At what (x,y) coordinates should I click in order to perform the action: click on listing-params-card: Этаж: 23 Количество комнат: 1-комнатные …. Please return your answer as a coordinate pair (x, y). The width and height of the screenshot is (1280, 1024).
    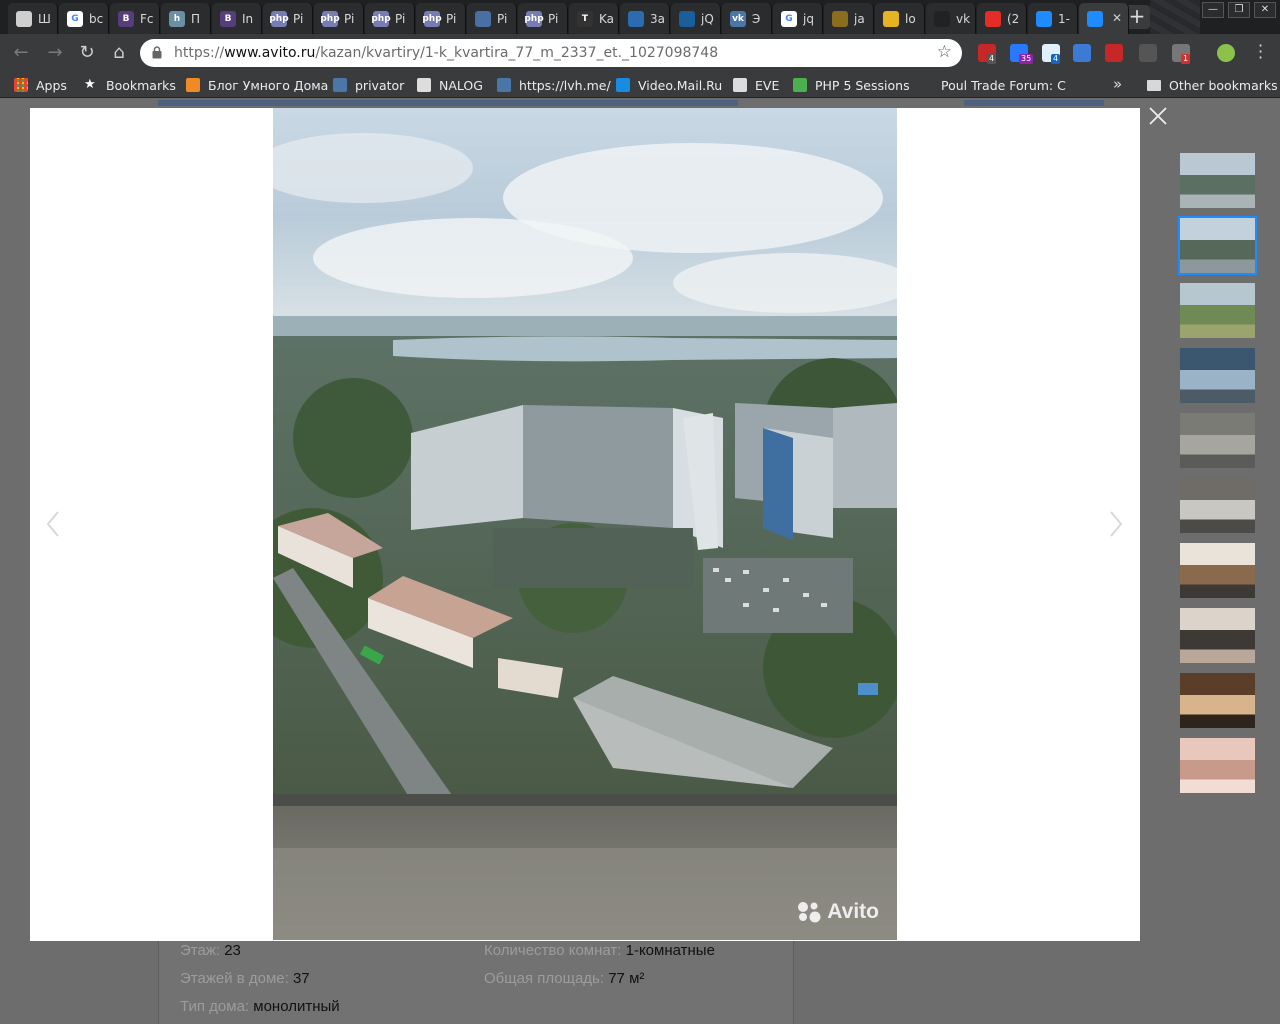
    Looking at the image, I should click on (476, 982).